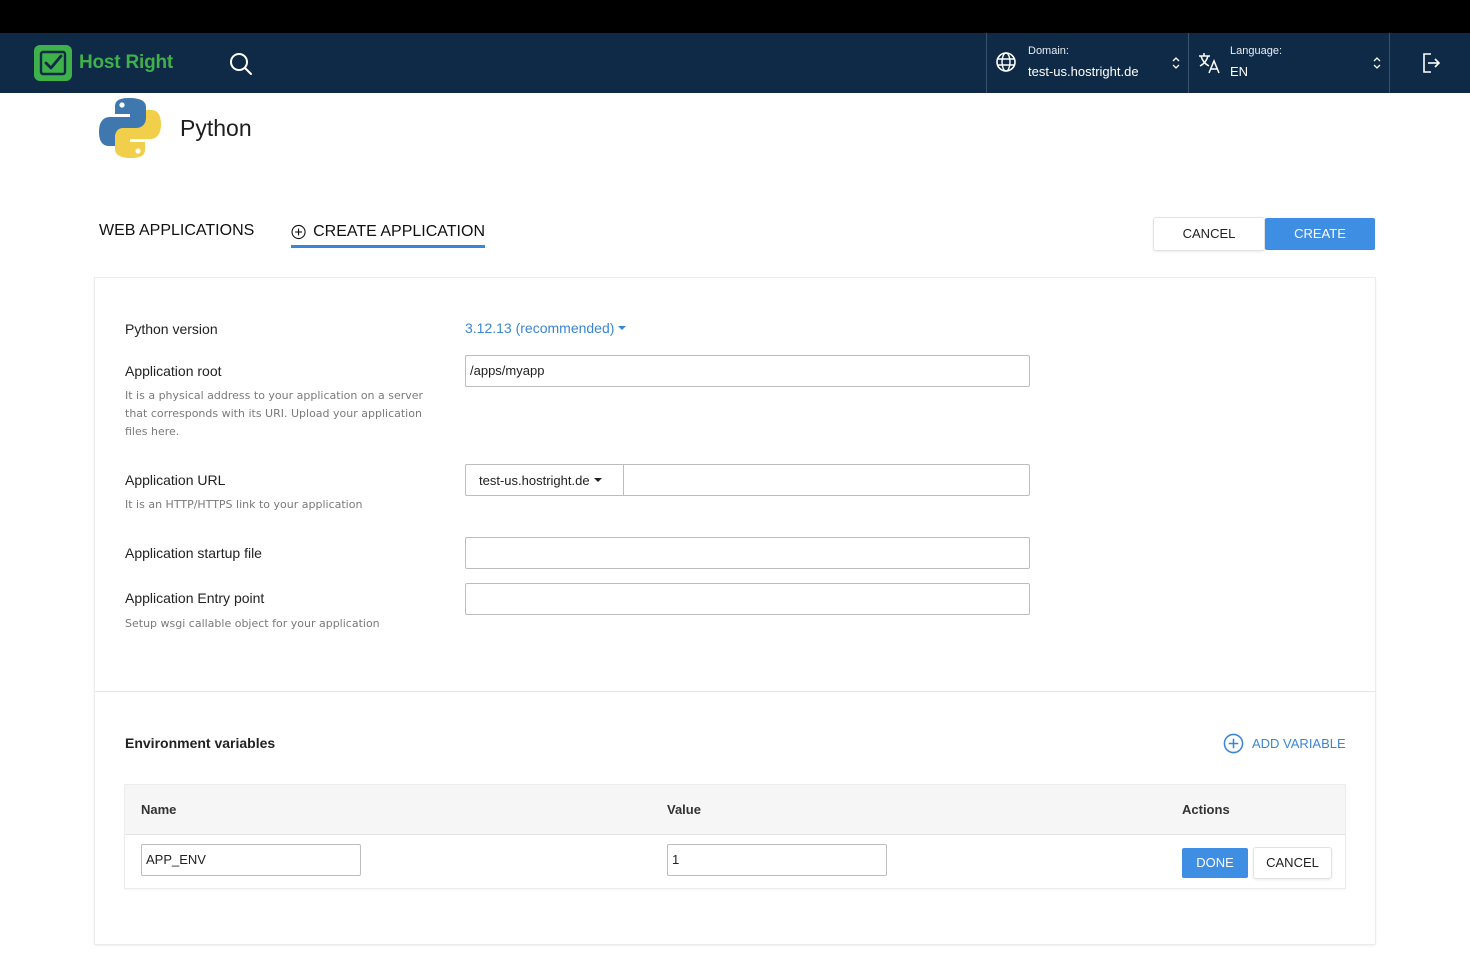  What do you see at coordinates (126, 62) in the screenshot?
I see `brand-name: Host Right` at bounding box center [126, 62].